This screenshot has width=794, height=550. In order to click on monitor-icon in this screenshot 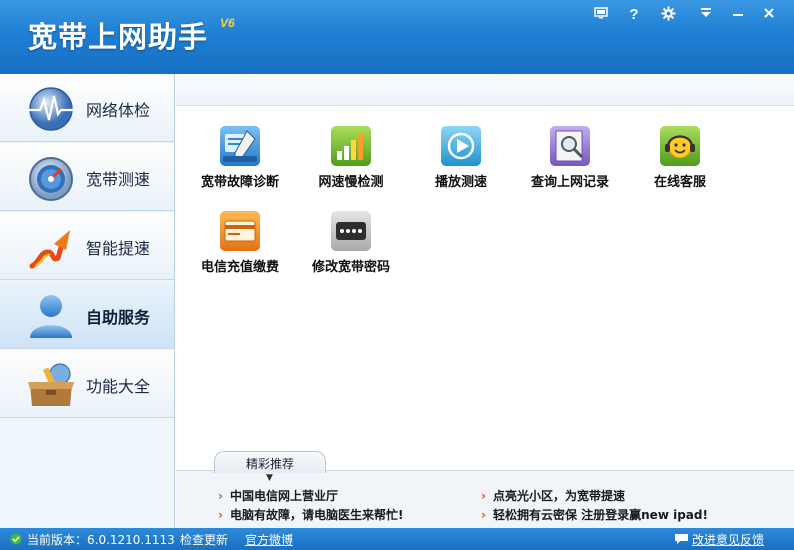, I will do `click(601, 13)`.